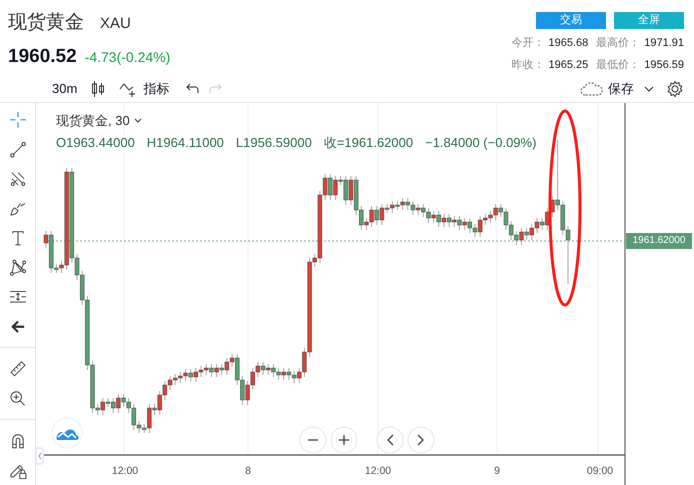 This screenshot has width=694, height=485. Describe the element at coordinates (369, 143) in the screenshot. I see `ohlc-value: 收=1961.62000` at that location.